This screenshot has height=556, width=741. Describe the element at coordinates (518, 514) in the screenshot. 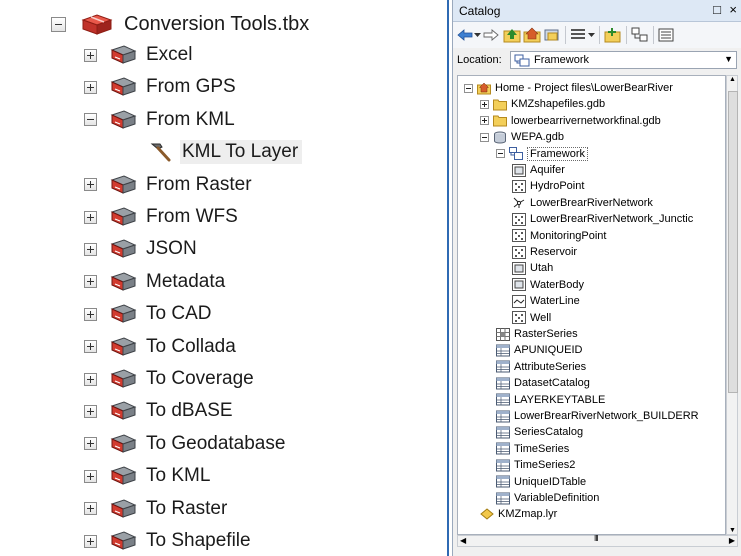

I see `tree-item: KMZmap.lyr` at that location.